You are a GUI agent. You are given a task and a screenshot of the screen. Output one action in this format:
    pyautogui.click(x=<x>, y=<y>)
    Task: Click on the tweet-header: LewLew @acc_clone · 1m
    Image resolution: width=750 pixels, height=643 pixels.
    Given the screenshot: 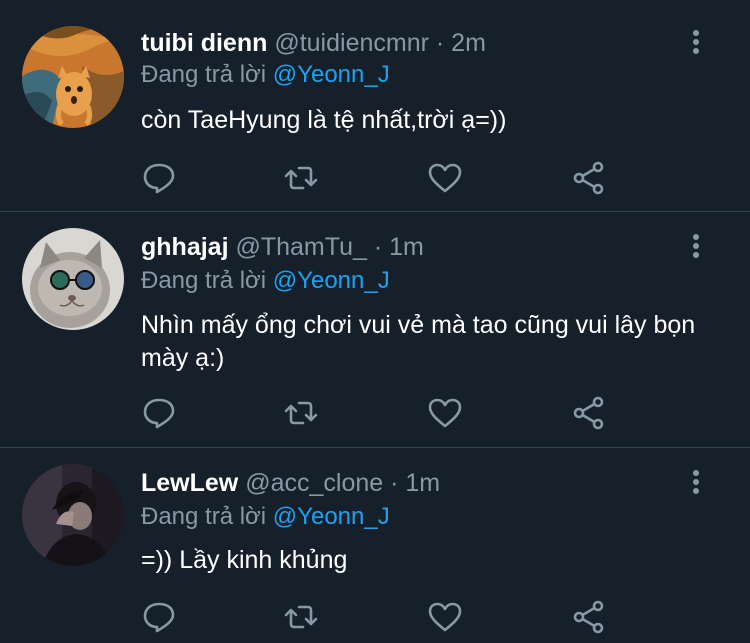 What is the action you would take?
    pyautogui.click(x=290, y=483)
    